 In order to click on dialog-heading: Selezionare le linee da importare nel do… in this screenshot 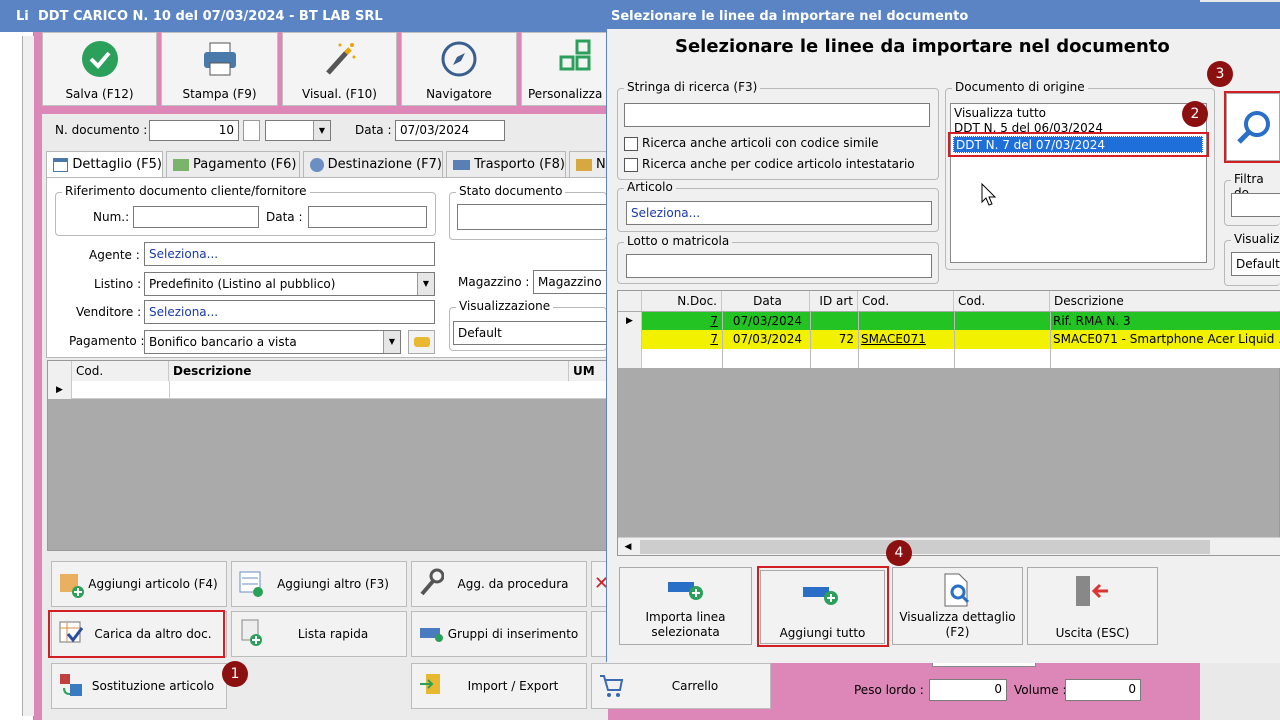, I will do `click(922, 46)`.